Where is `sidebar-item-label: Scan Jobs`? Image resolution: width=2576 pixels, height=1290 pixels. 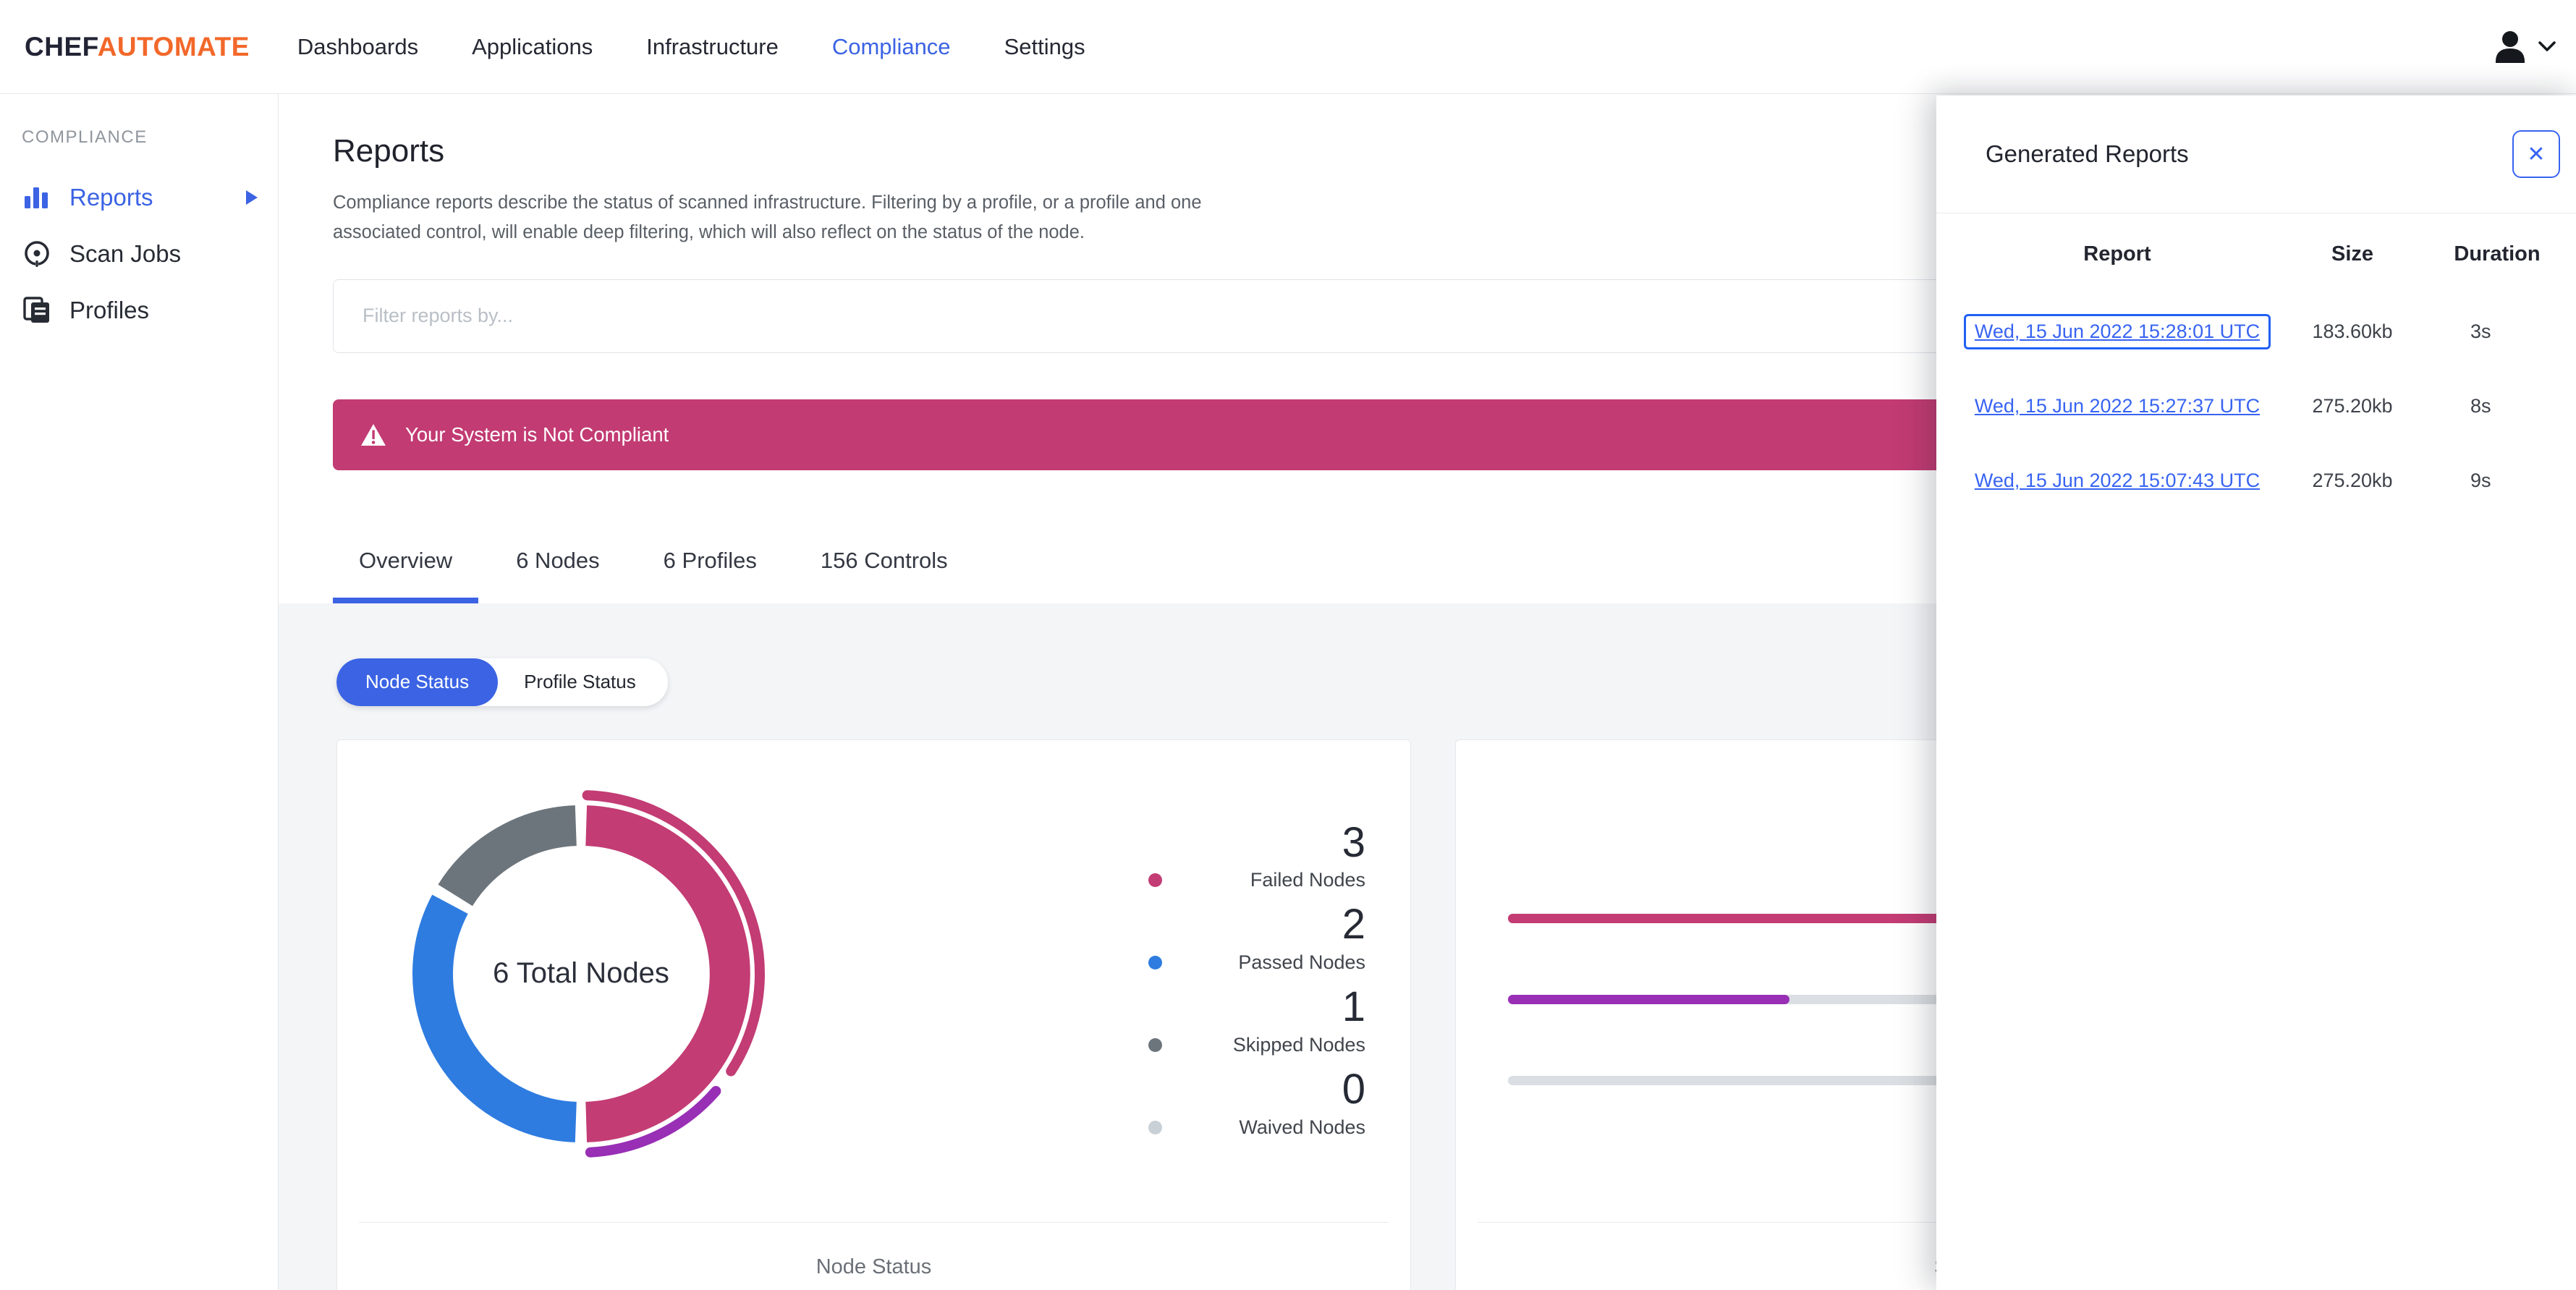
sidebar-item-label: Scan Jobs is located at coordinates (125, 254).